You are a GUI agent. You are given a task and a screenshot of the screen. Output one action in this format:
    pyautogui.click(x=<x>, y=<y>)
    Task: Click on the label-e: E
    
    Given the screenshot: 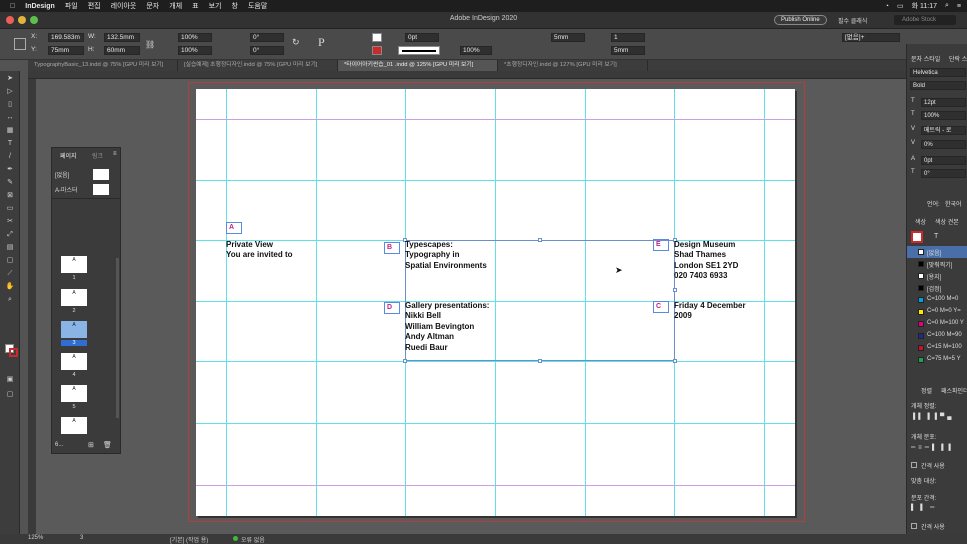 What is the action you would take?
    pyautogui.click(x=661, y=245)
    